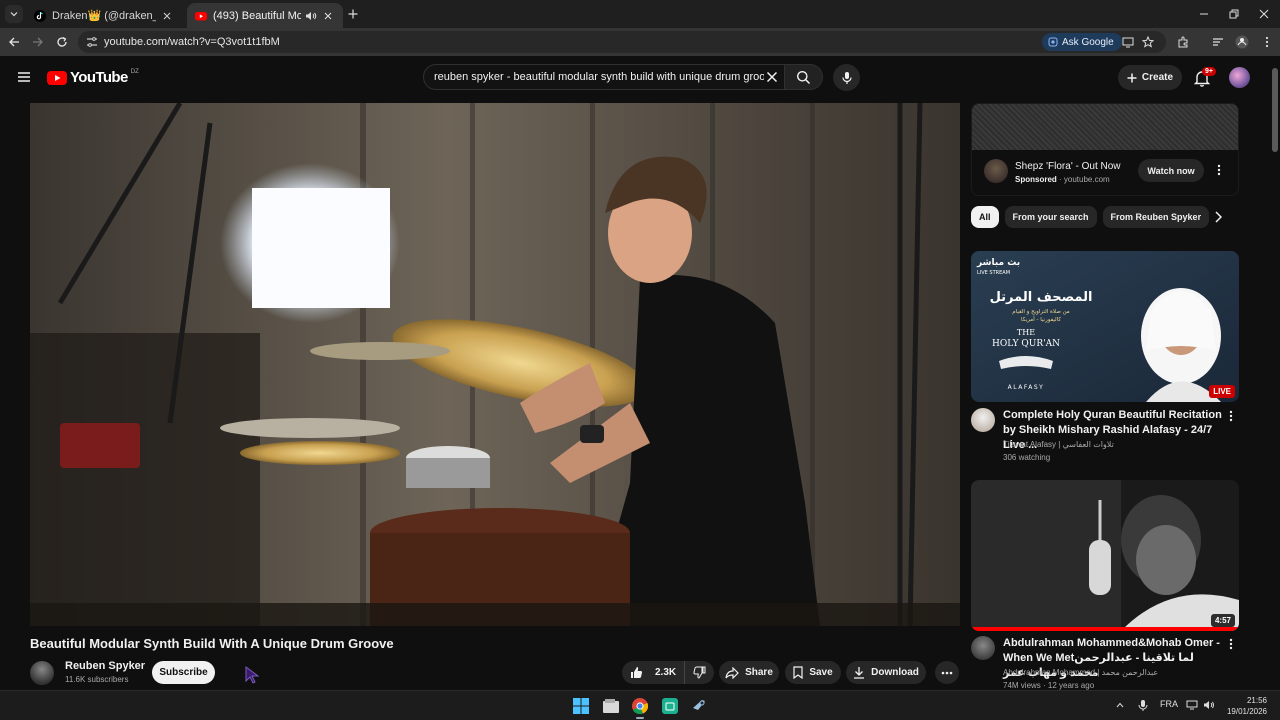 The image size is (1280, 720). I want to click on channel-name: Reuben Spyker, so click(105, 666).